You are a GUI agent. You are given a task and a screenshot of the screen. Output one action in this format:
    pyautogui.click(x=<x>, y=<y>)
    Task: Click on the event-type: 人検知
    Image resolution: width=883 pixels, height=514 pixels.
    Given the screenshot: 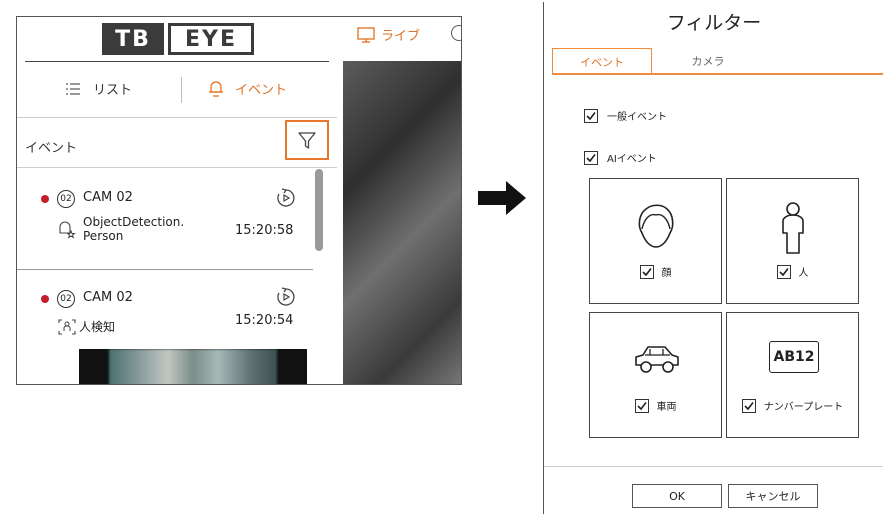 What is the action you would take?
    pyautogui.click(x=97, y=327)
    